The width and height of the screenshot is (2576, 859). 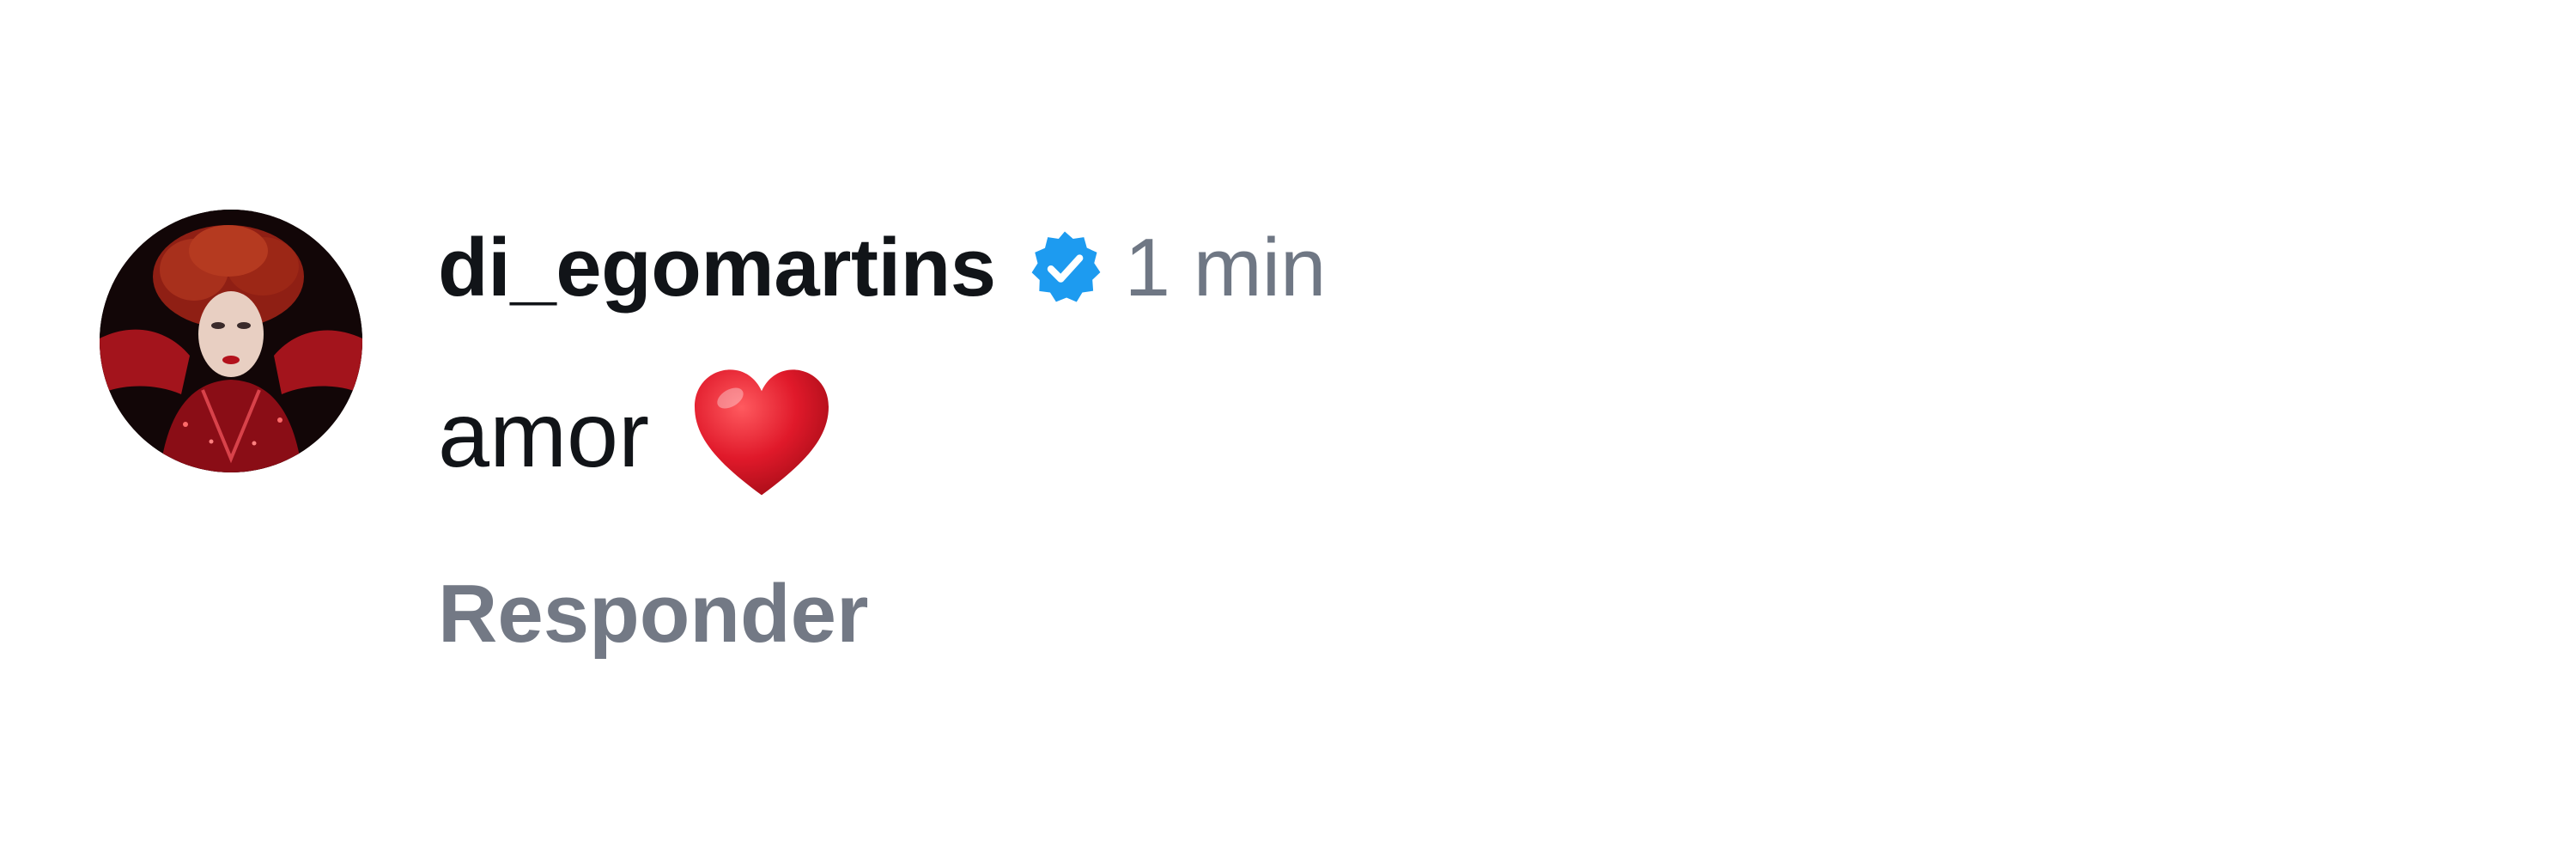 I want to click on verified-badge-icon, so click(x=1064, y=268).